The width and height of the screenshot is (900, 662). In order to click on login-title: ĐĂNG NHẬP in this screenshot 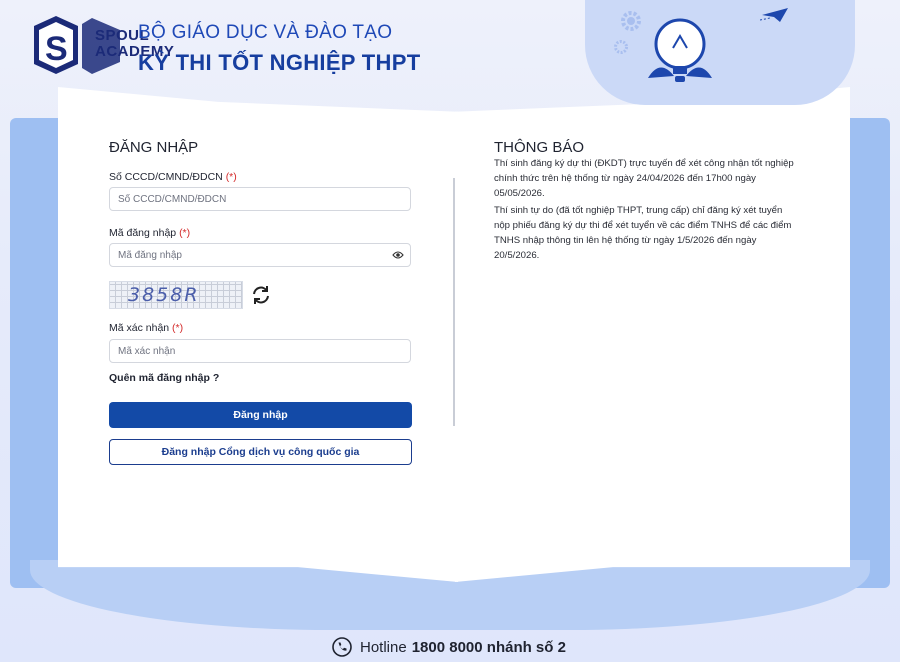, I will do `click(154, 147)`.